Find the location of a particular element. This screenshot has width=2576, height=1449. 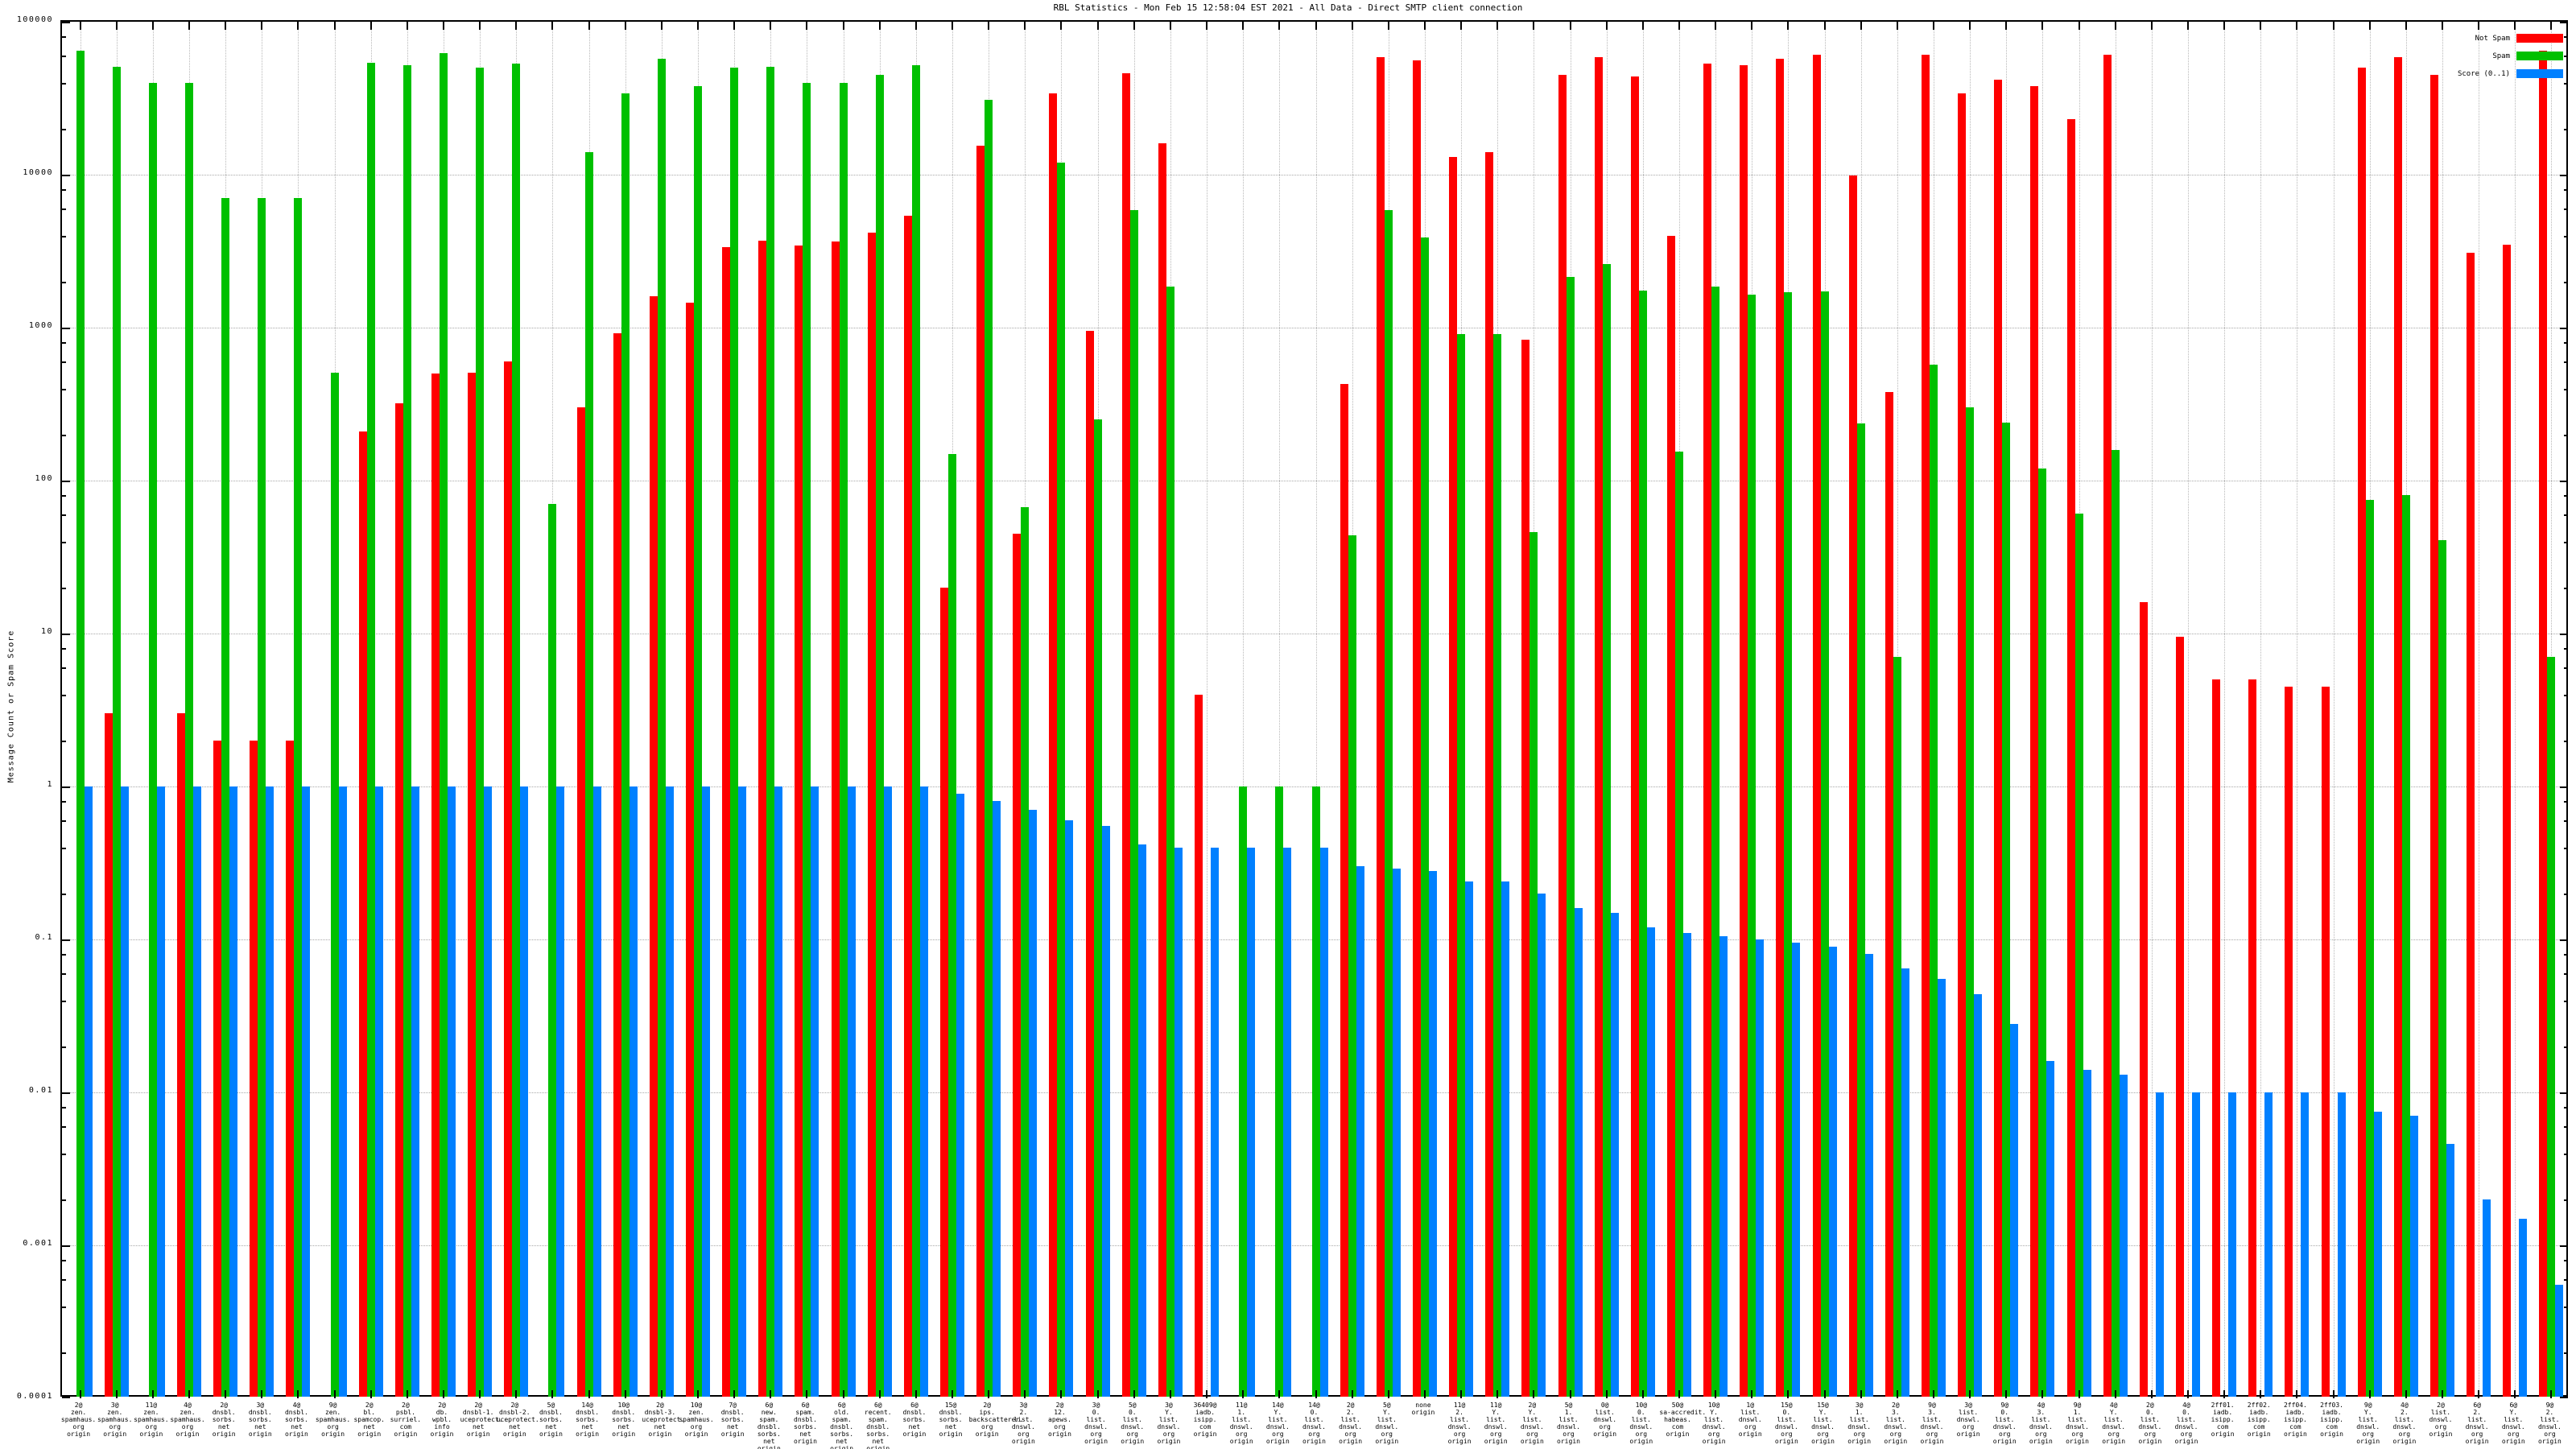

x-tick-label-line: sa-accredit. is located at coordinates (1683, 1412).